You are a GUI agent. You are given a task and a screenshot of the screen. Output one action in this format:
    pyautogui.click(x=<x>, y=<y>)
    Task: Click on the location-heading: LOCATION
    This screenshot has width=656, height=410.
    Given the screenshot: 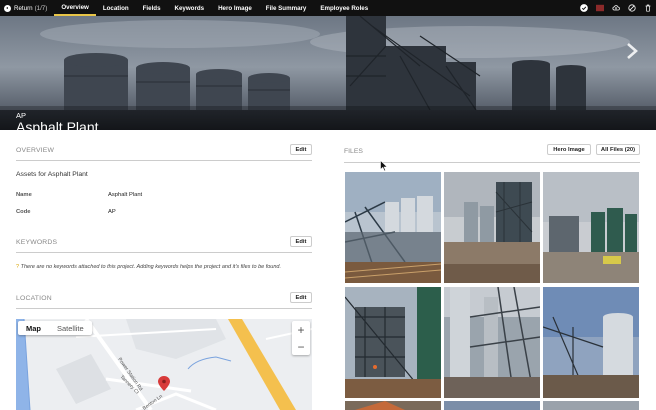 What is the action you would take?
    pyautogui.click(x=34, y=298)
    